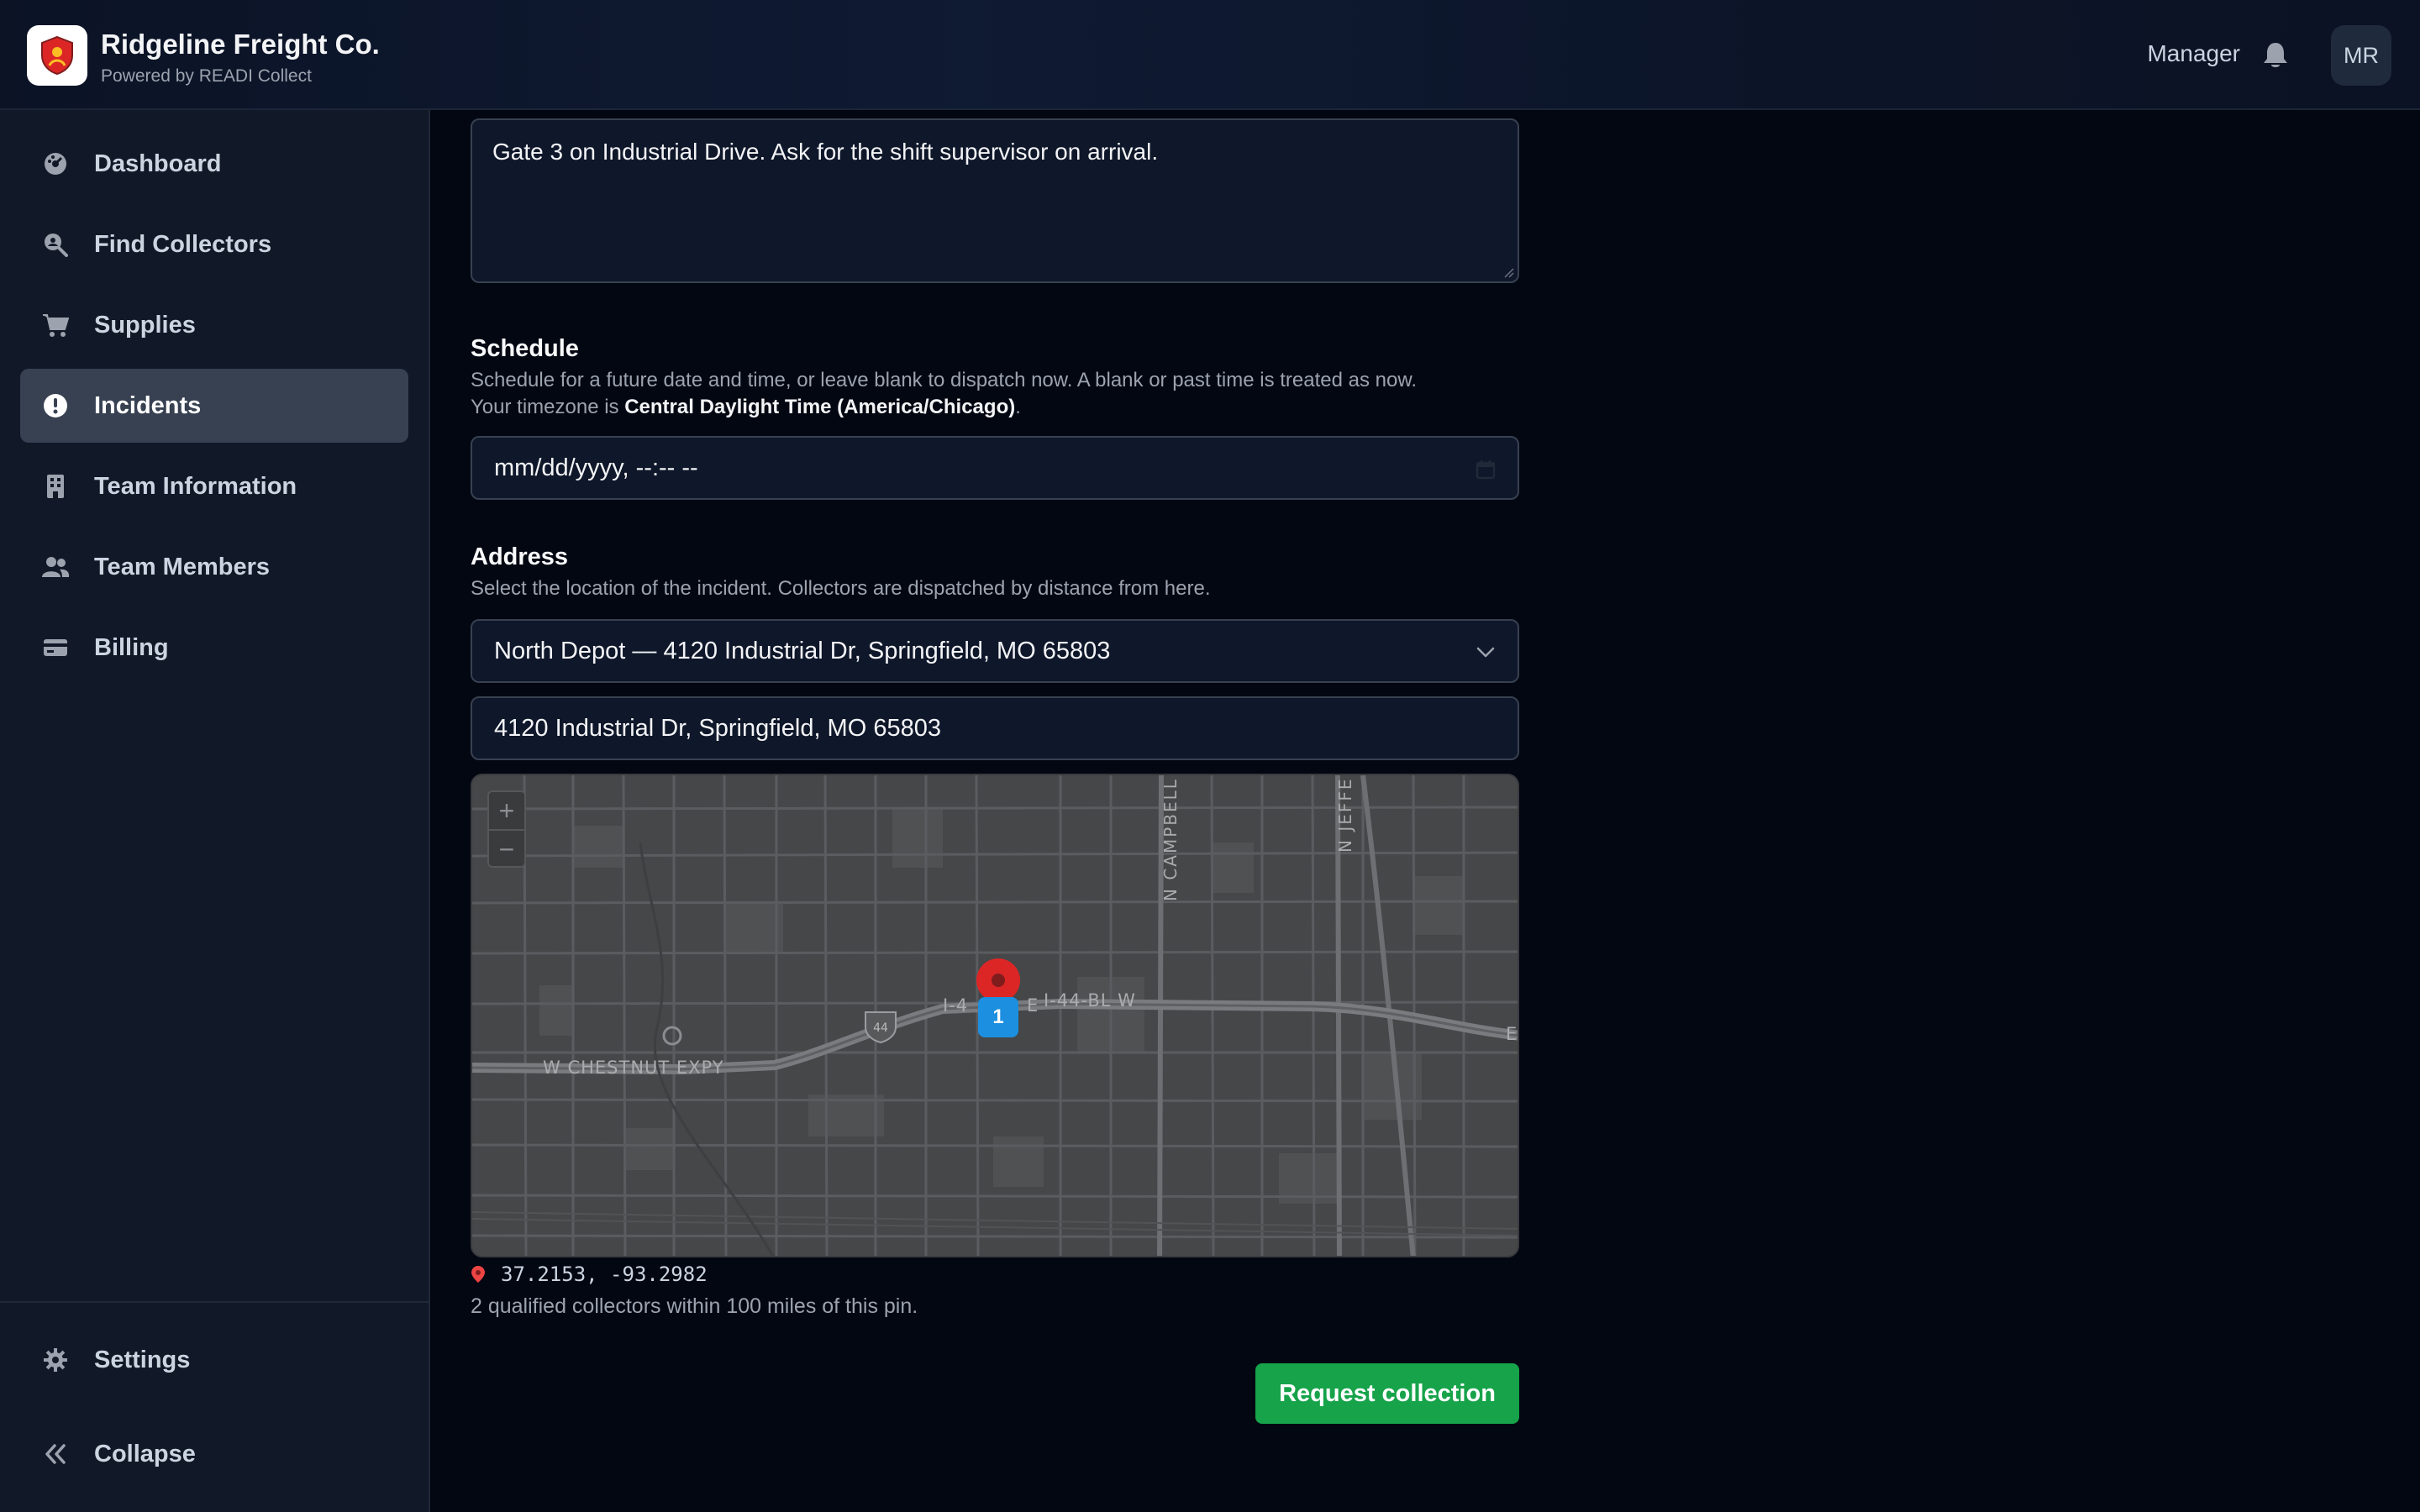  I want to click on powered-by-label: Powered by READI Collect, so click(206, 76).